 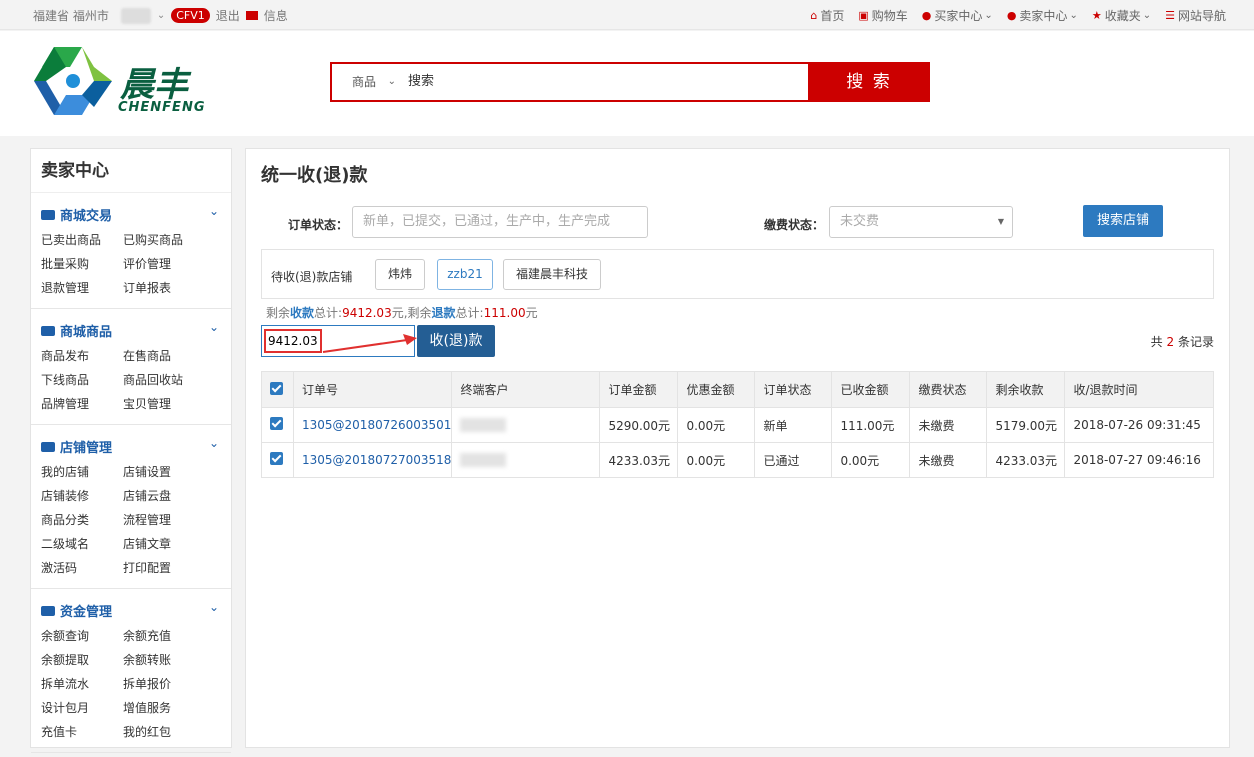 What do you see at coordinates (82, 708) in the screenshot?
I see `sidebar-link: 设计包月` at bounding box center [82, 708].